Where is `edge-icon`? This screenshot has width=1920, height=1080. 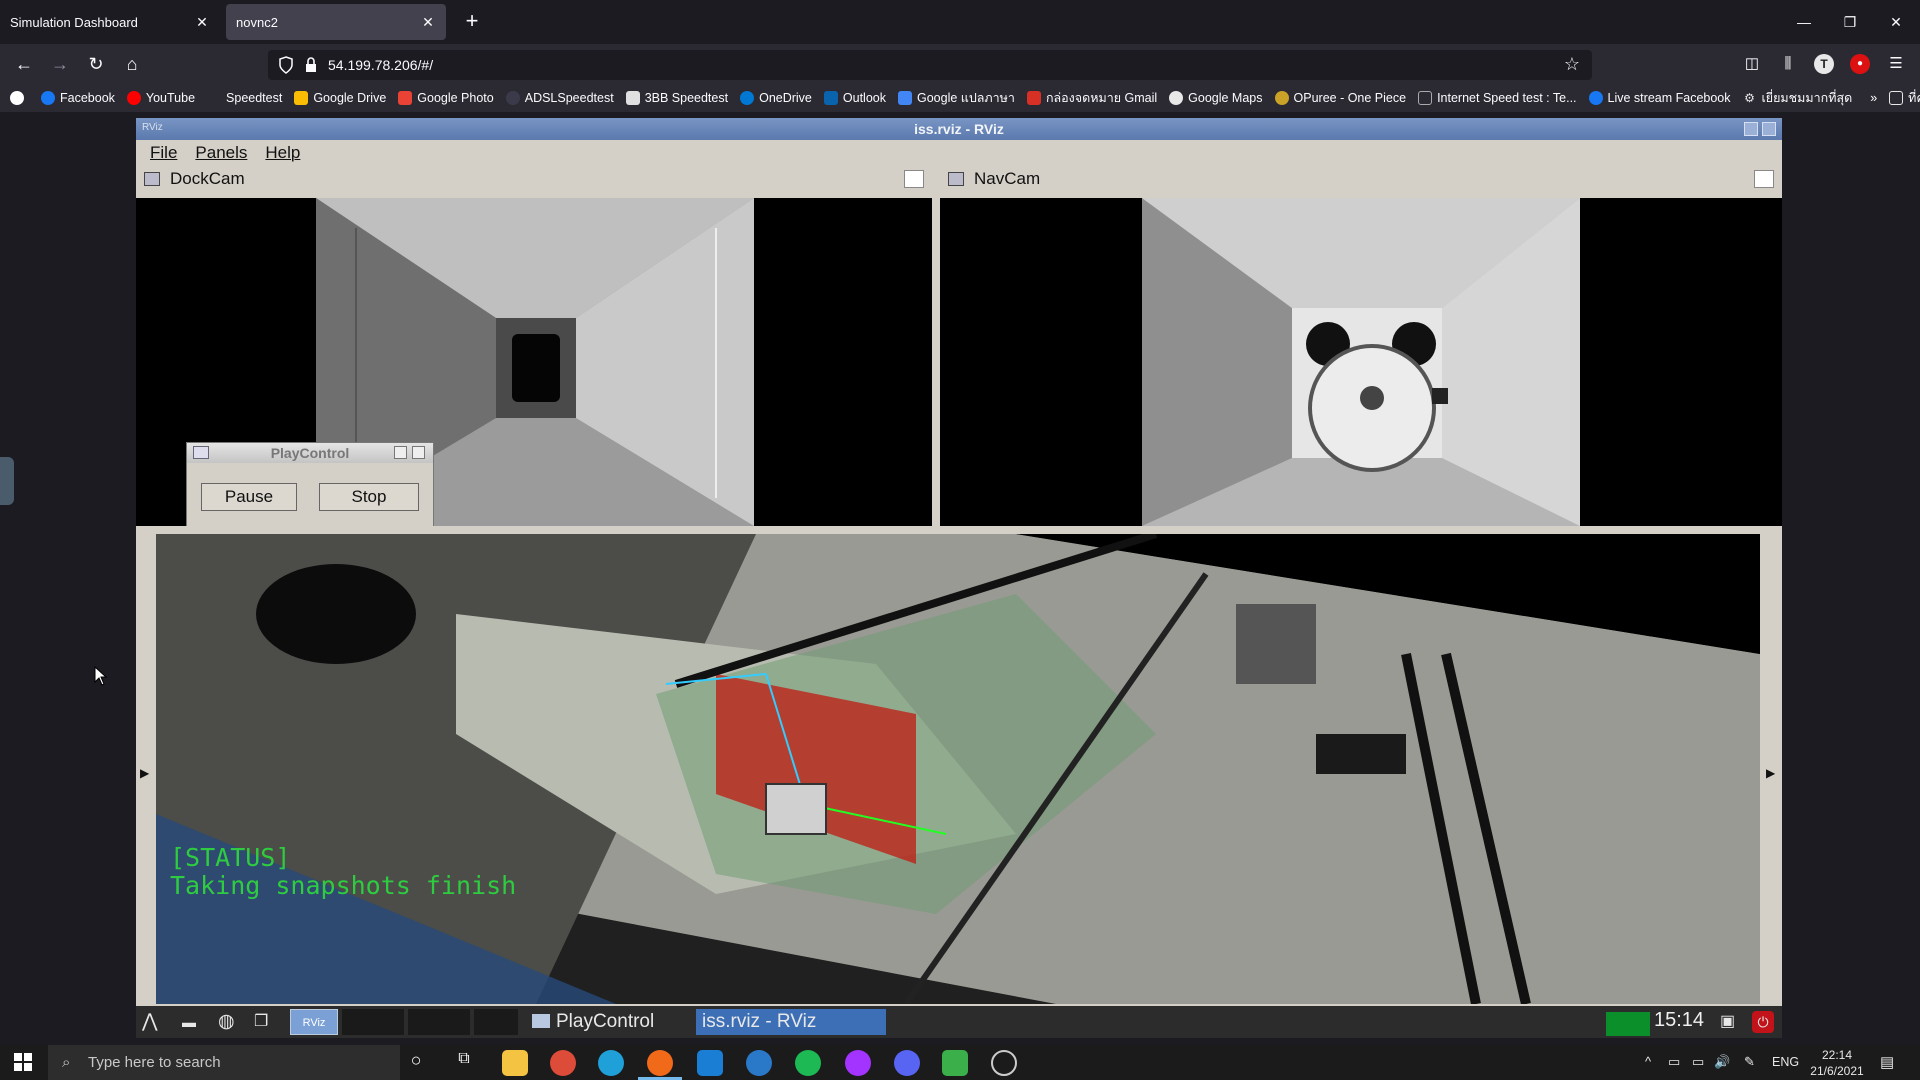 edge-icon is located at coordinates (611, 1063).